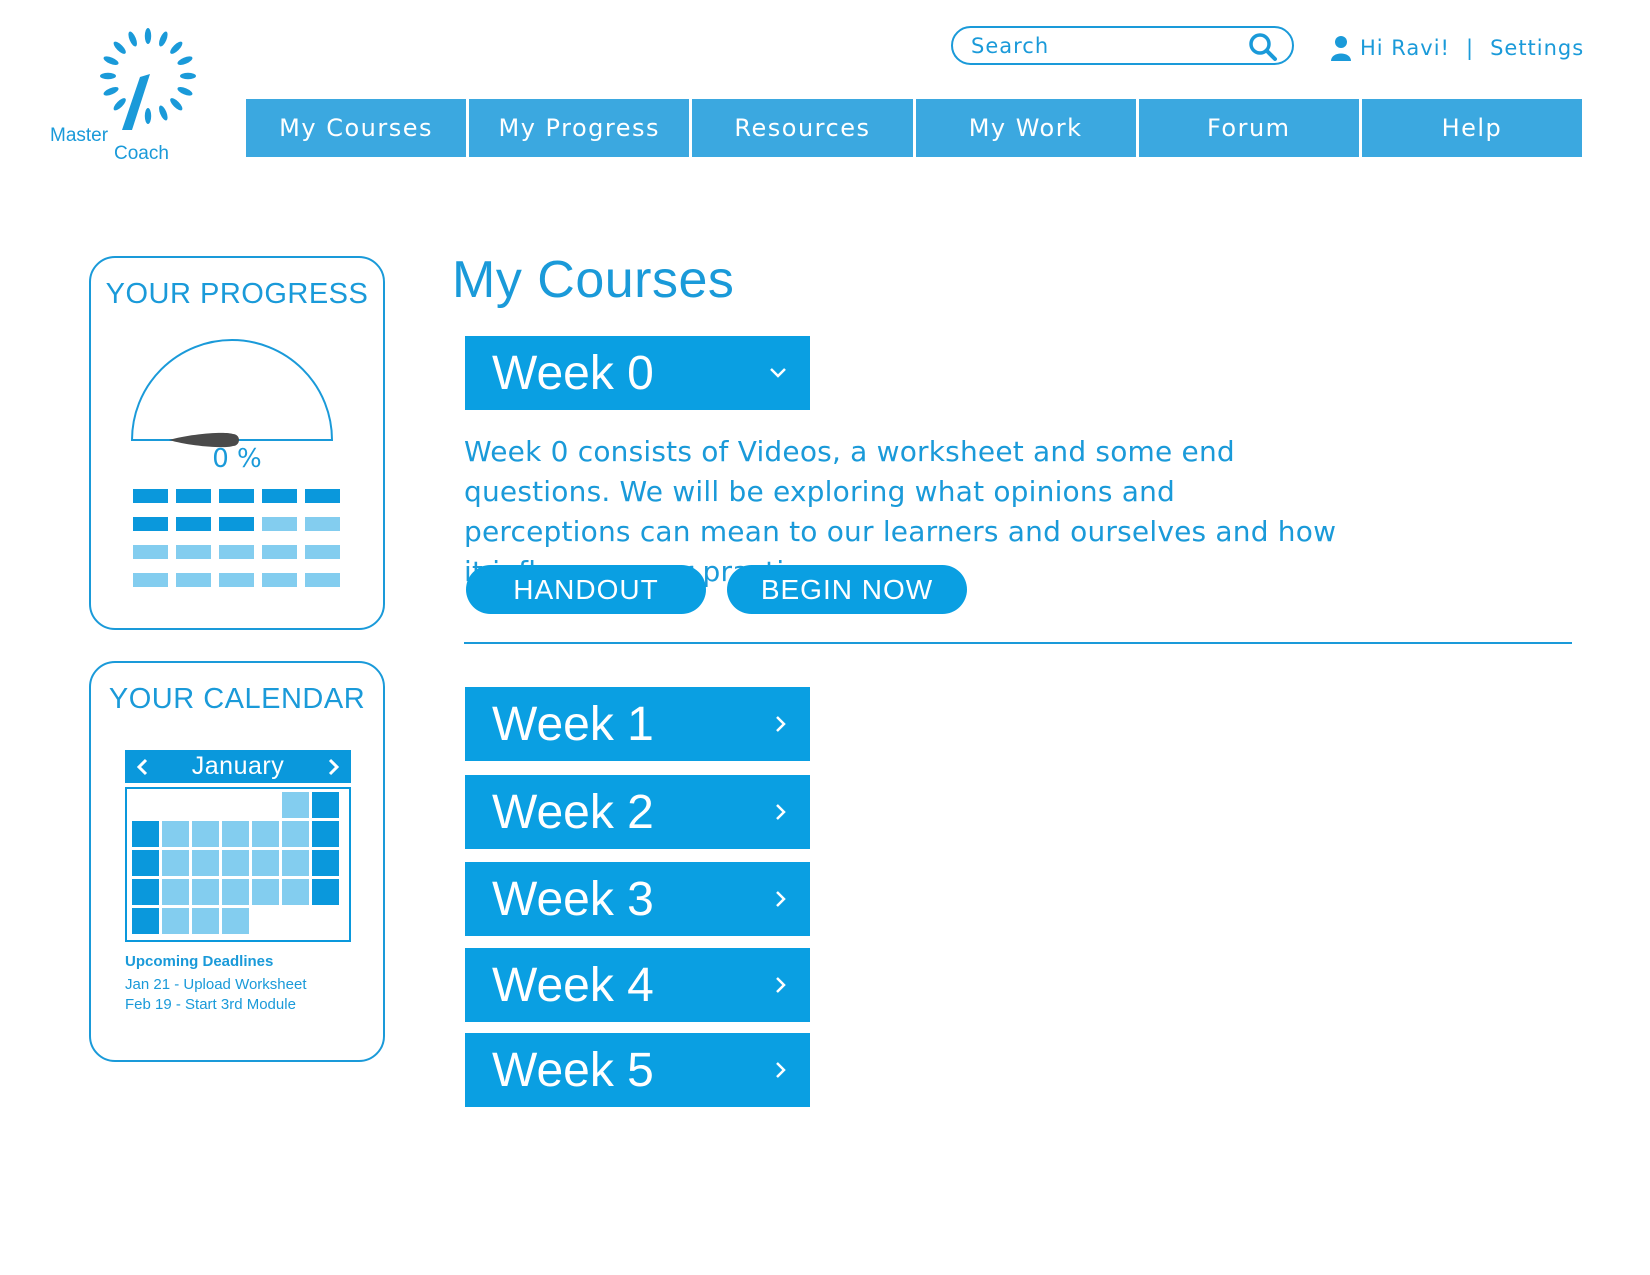 The height and width of the screenshot is (1275, 1650). I want to click on user-greeting: Hi Ravi!, so click(1405, 48).